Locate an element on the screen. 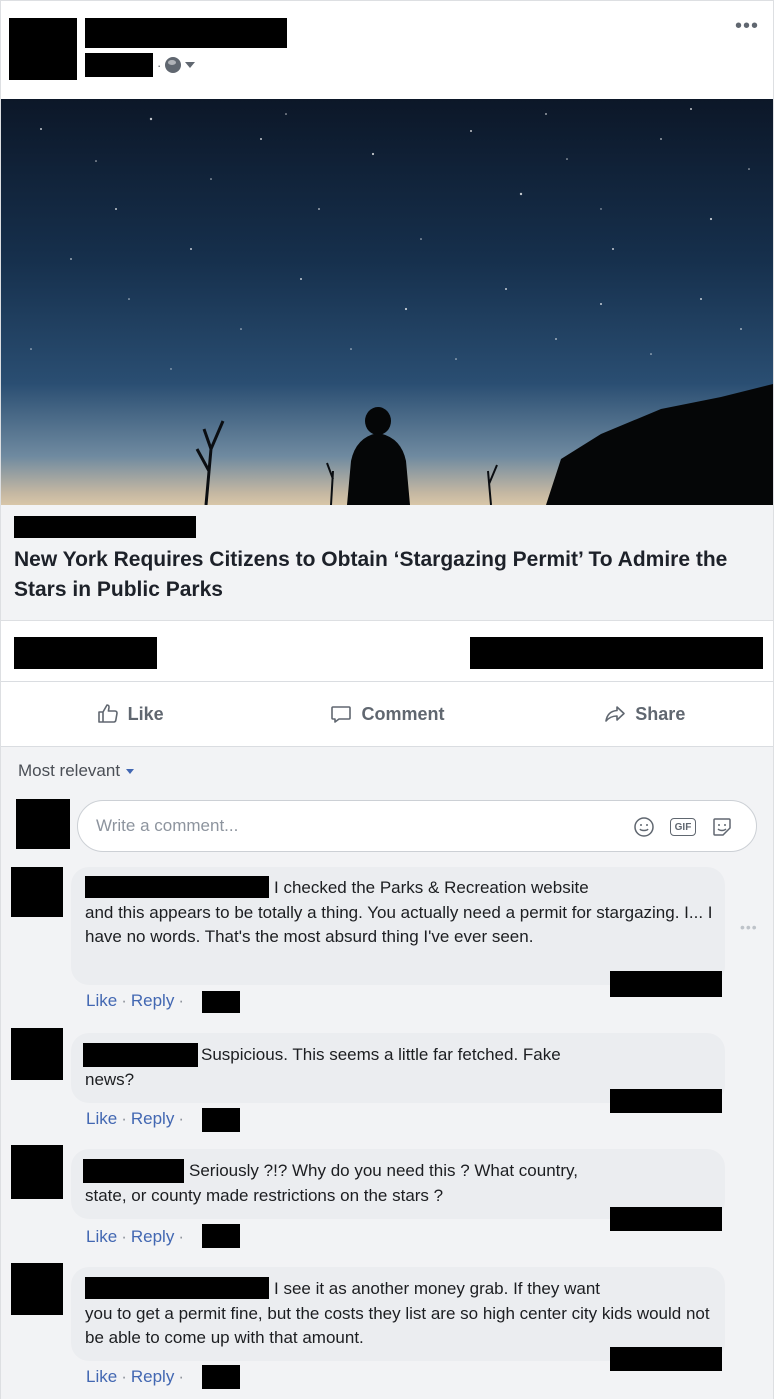 This screenshot has height=1399, width=774. composer-icons: GIF is located at coordinates (683, 827).